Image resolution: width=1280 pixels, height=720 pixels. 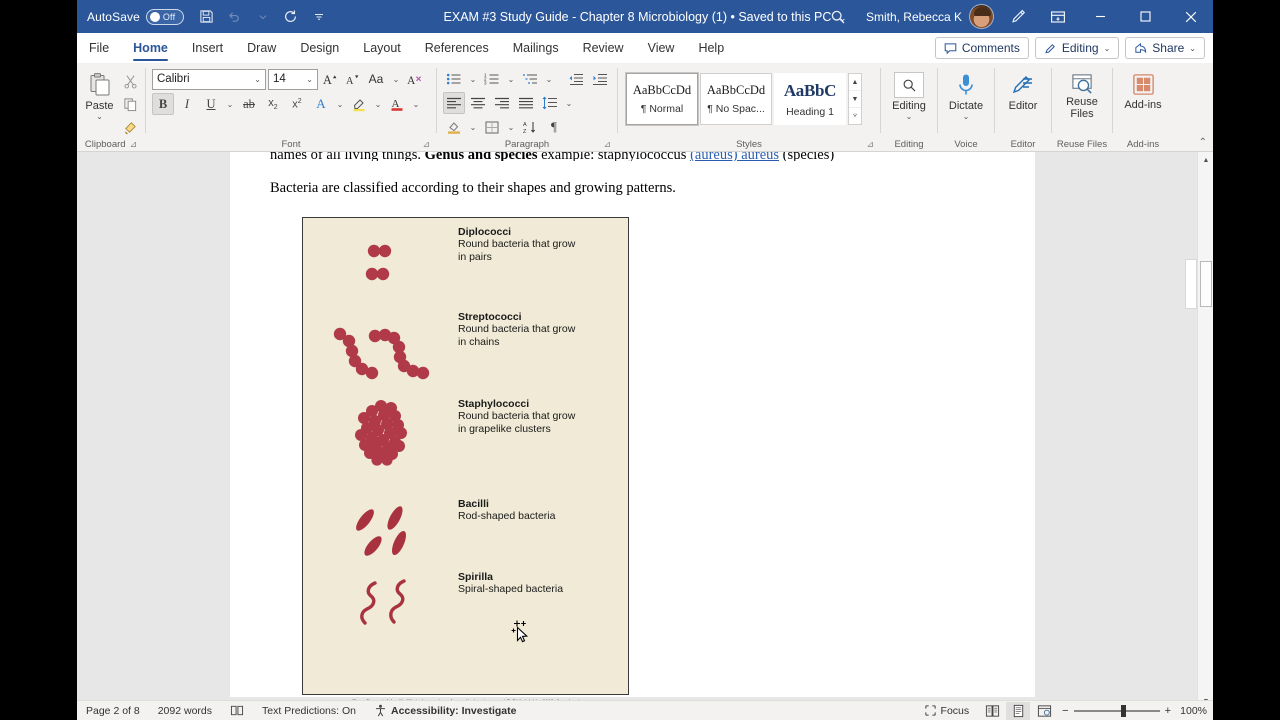 I want to click on proofing-icon, so click(x=237, y=710).